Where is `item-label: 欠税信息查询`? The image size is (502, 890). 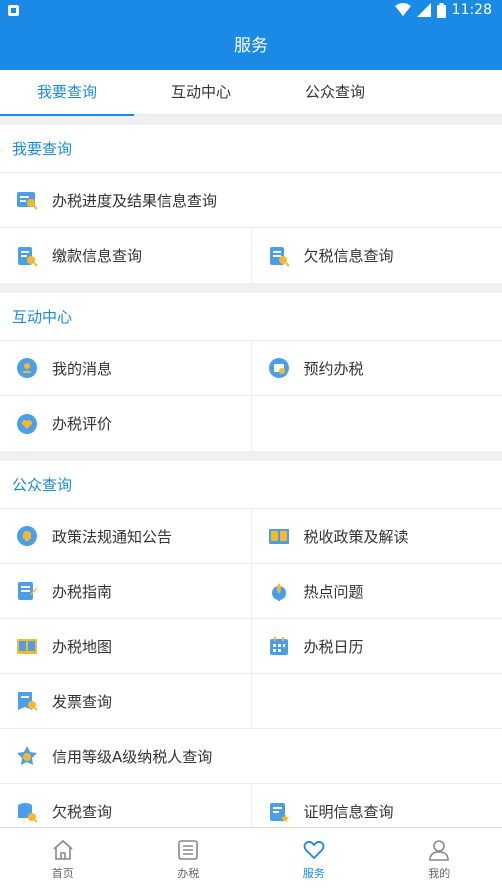 item-label: 欠税信息查询 is located at coordinates (348, 256).